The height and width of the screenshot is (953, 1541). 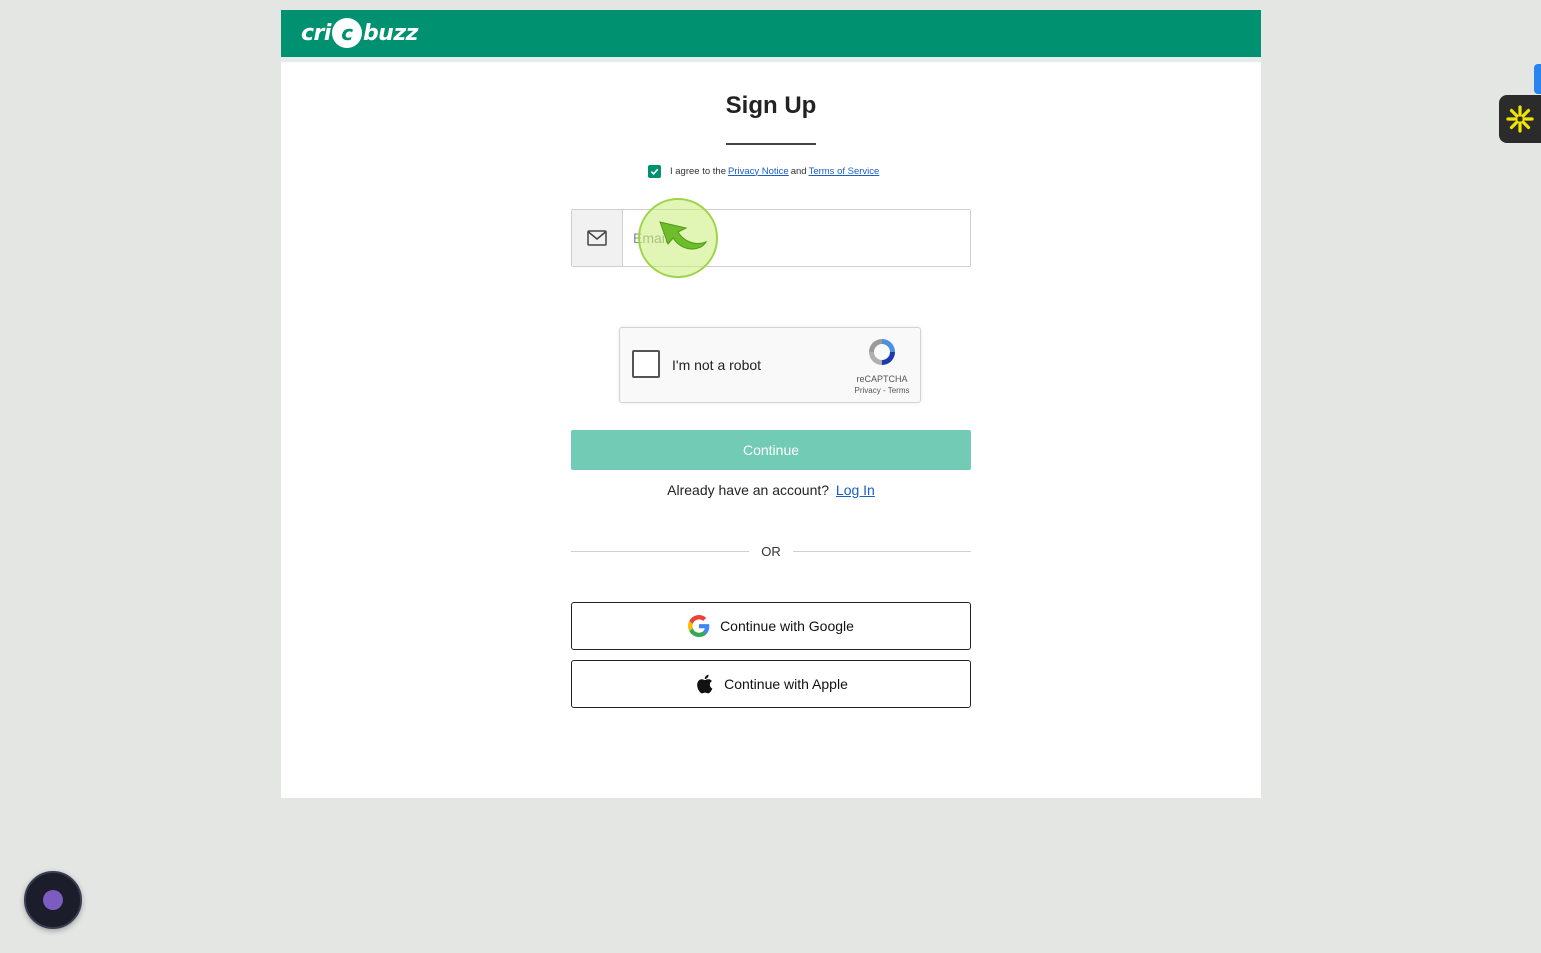 What do you see at coordinates (868, 390) in the screenshot?
I see `recaptcha-privacy-link: Privacy` at bounding box center [868, 390].